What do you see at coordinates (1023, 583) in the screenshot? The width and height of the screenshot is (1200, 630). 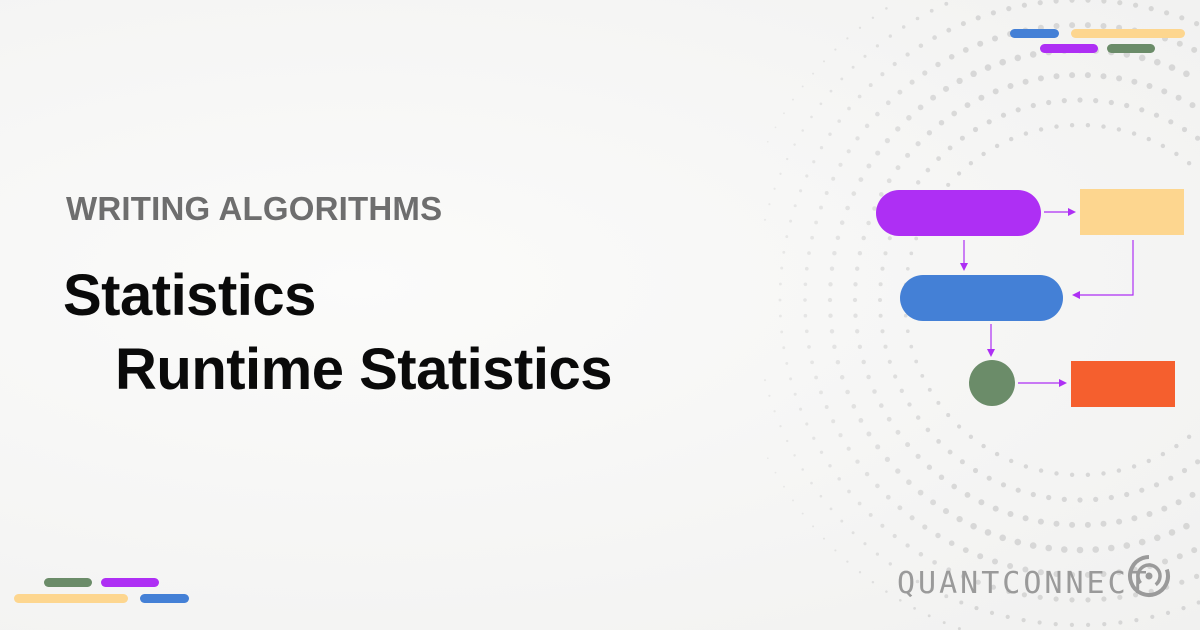 I see `brand-name: QUANTCONNECT` at bounding box center [1023, 583].